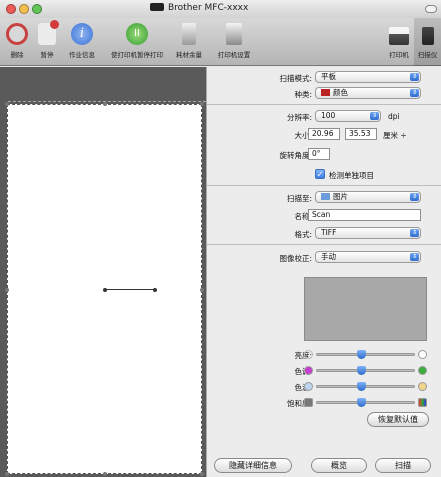 Image resolution: width=441 pixels, height=477 pixels. I want to click on scanner-tab-label: 扫描仪, so click(427, 55).